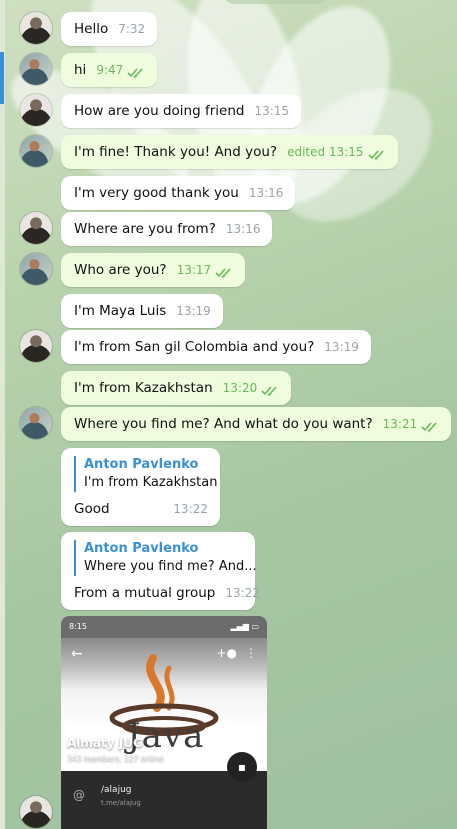 The height and width of the screenshot is (829, 457). What do you see at coordinates (325, 152) in the screenshot?
I see `message-time: edited 13:15` at bounding box center [325, 152].